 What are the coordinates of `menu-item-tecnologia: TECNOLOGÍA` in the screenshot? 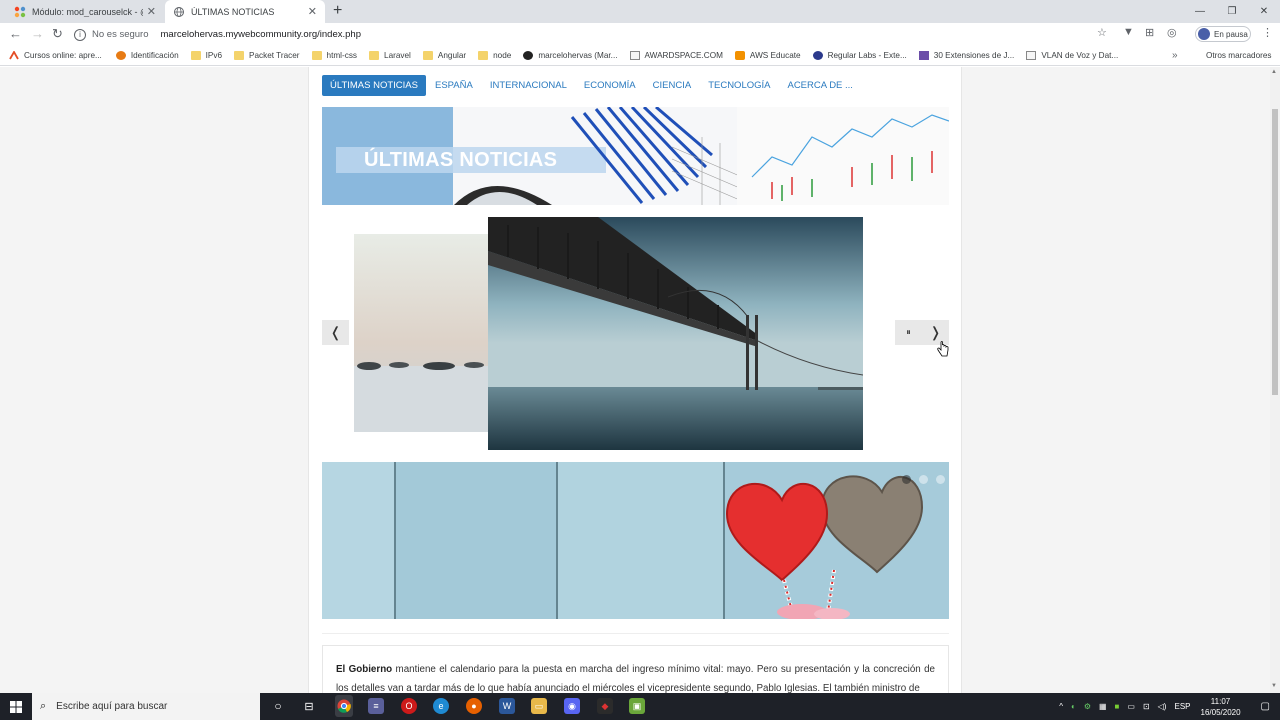 It's located at (739, 85).